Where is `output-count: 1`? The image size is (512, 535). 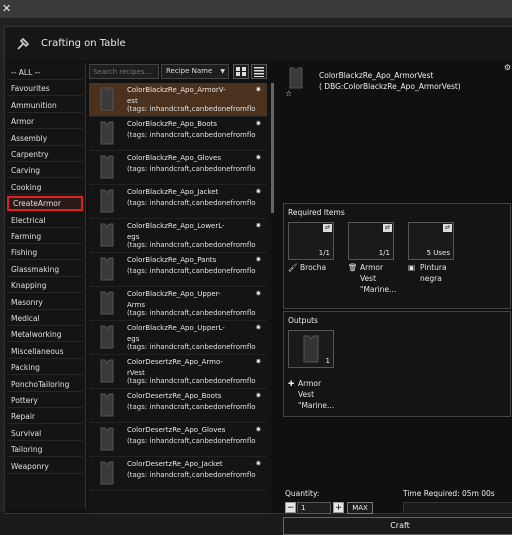 output-count: 1 is located at coordinates (327, 361).